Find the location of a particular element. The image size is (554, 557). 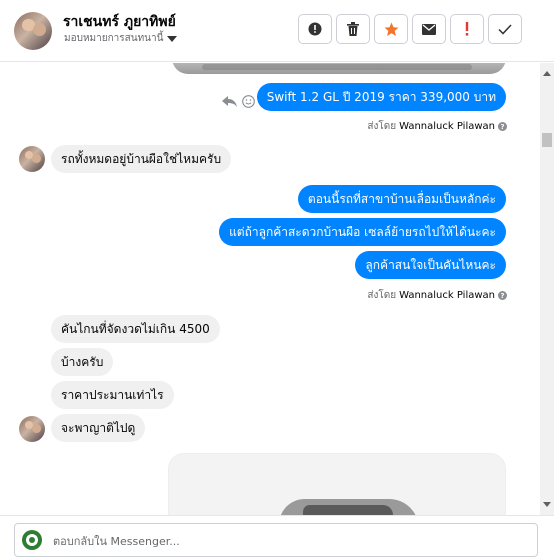

trash-icon is located at coordinates (353, 29).